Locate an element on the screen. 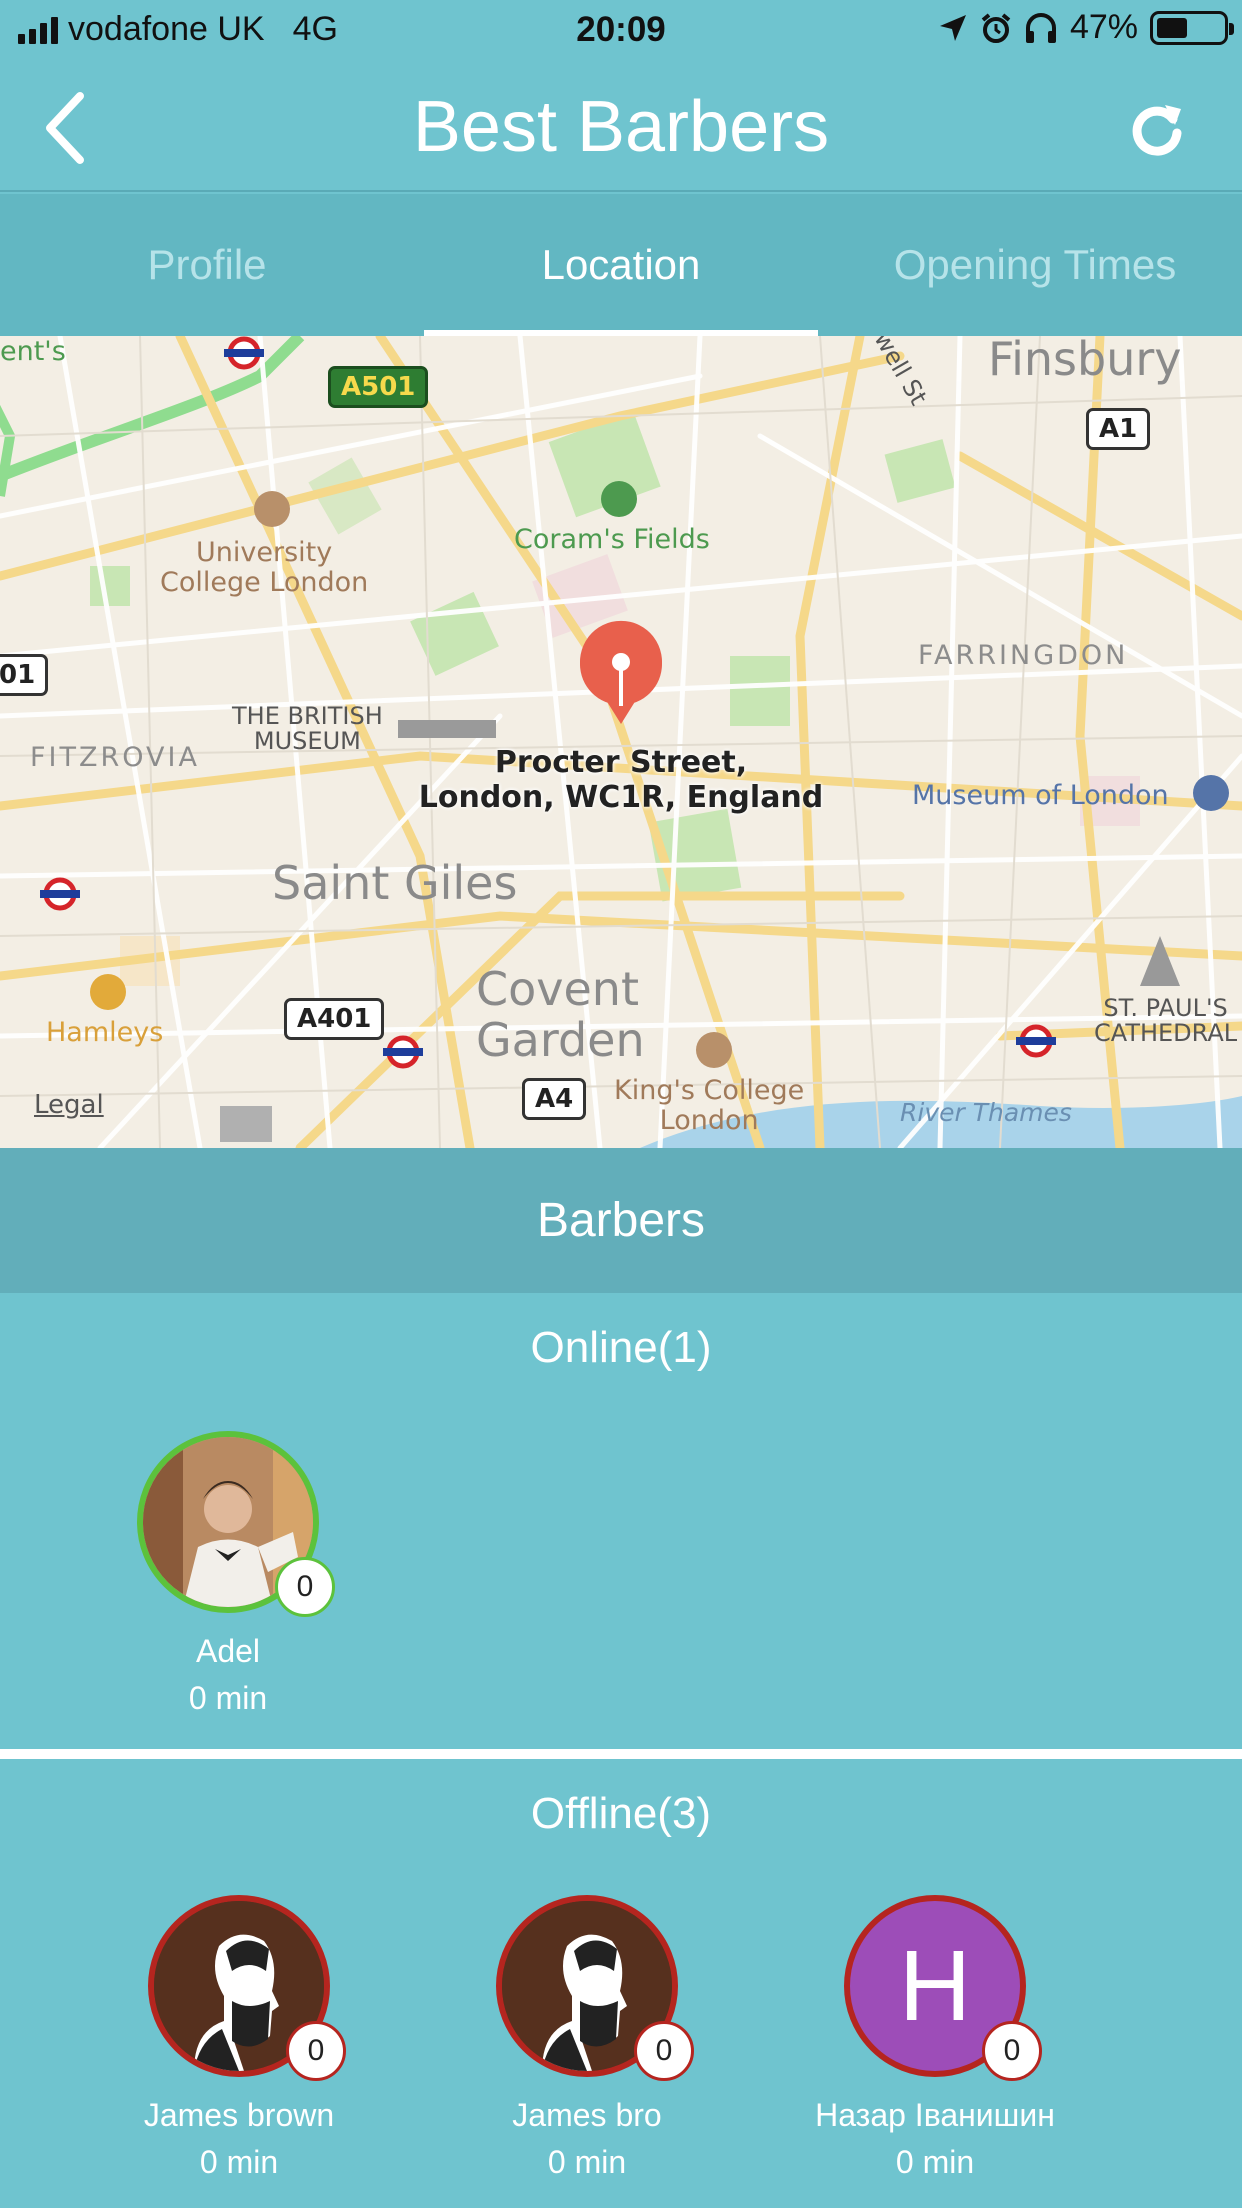  map-label-ucl: University College London is located at coordinates (264, 567).